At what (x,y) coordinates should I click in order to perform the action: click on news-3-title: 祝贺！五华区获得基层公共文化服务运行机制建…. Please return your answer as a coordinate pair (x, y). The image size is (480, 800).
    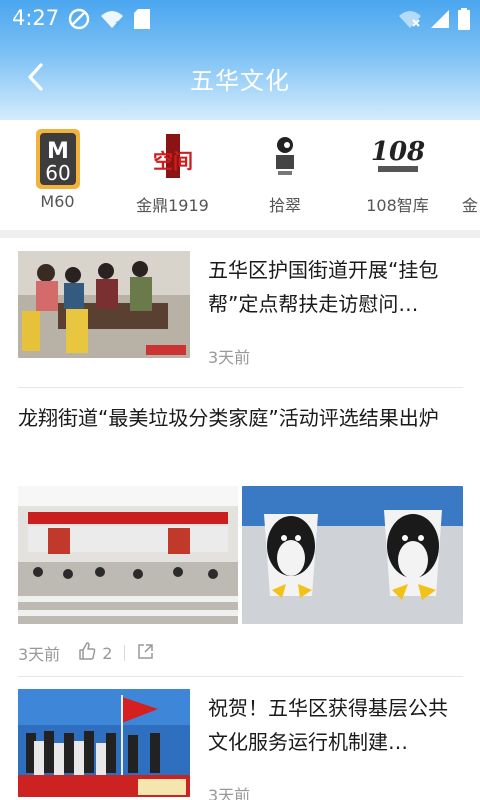
    Looking at the image, I should click on (328, 725).